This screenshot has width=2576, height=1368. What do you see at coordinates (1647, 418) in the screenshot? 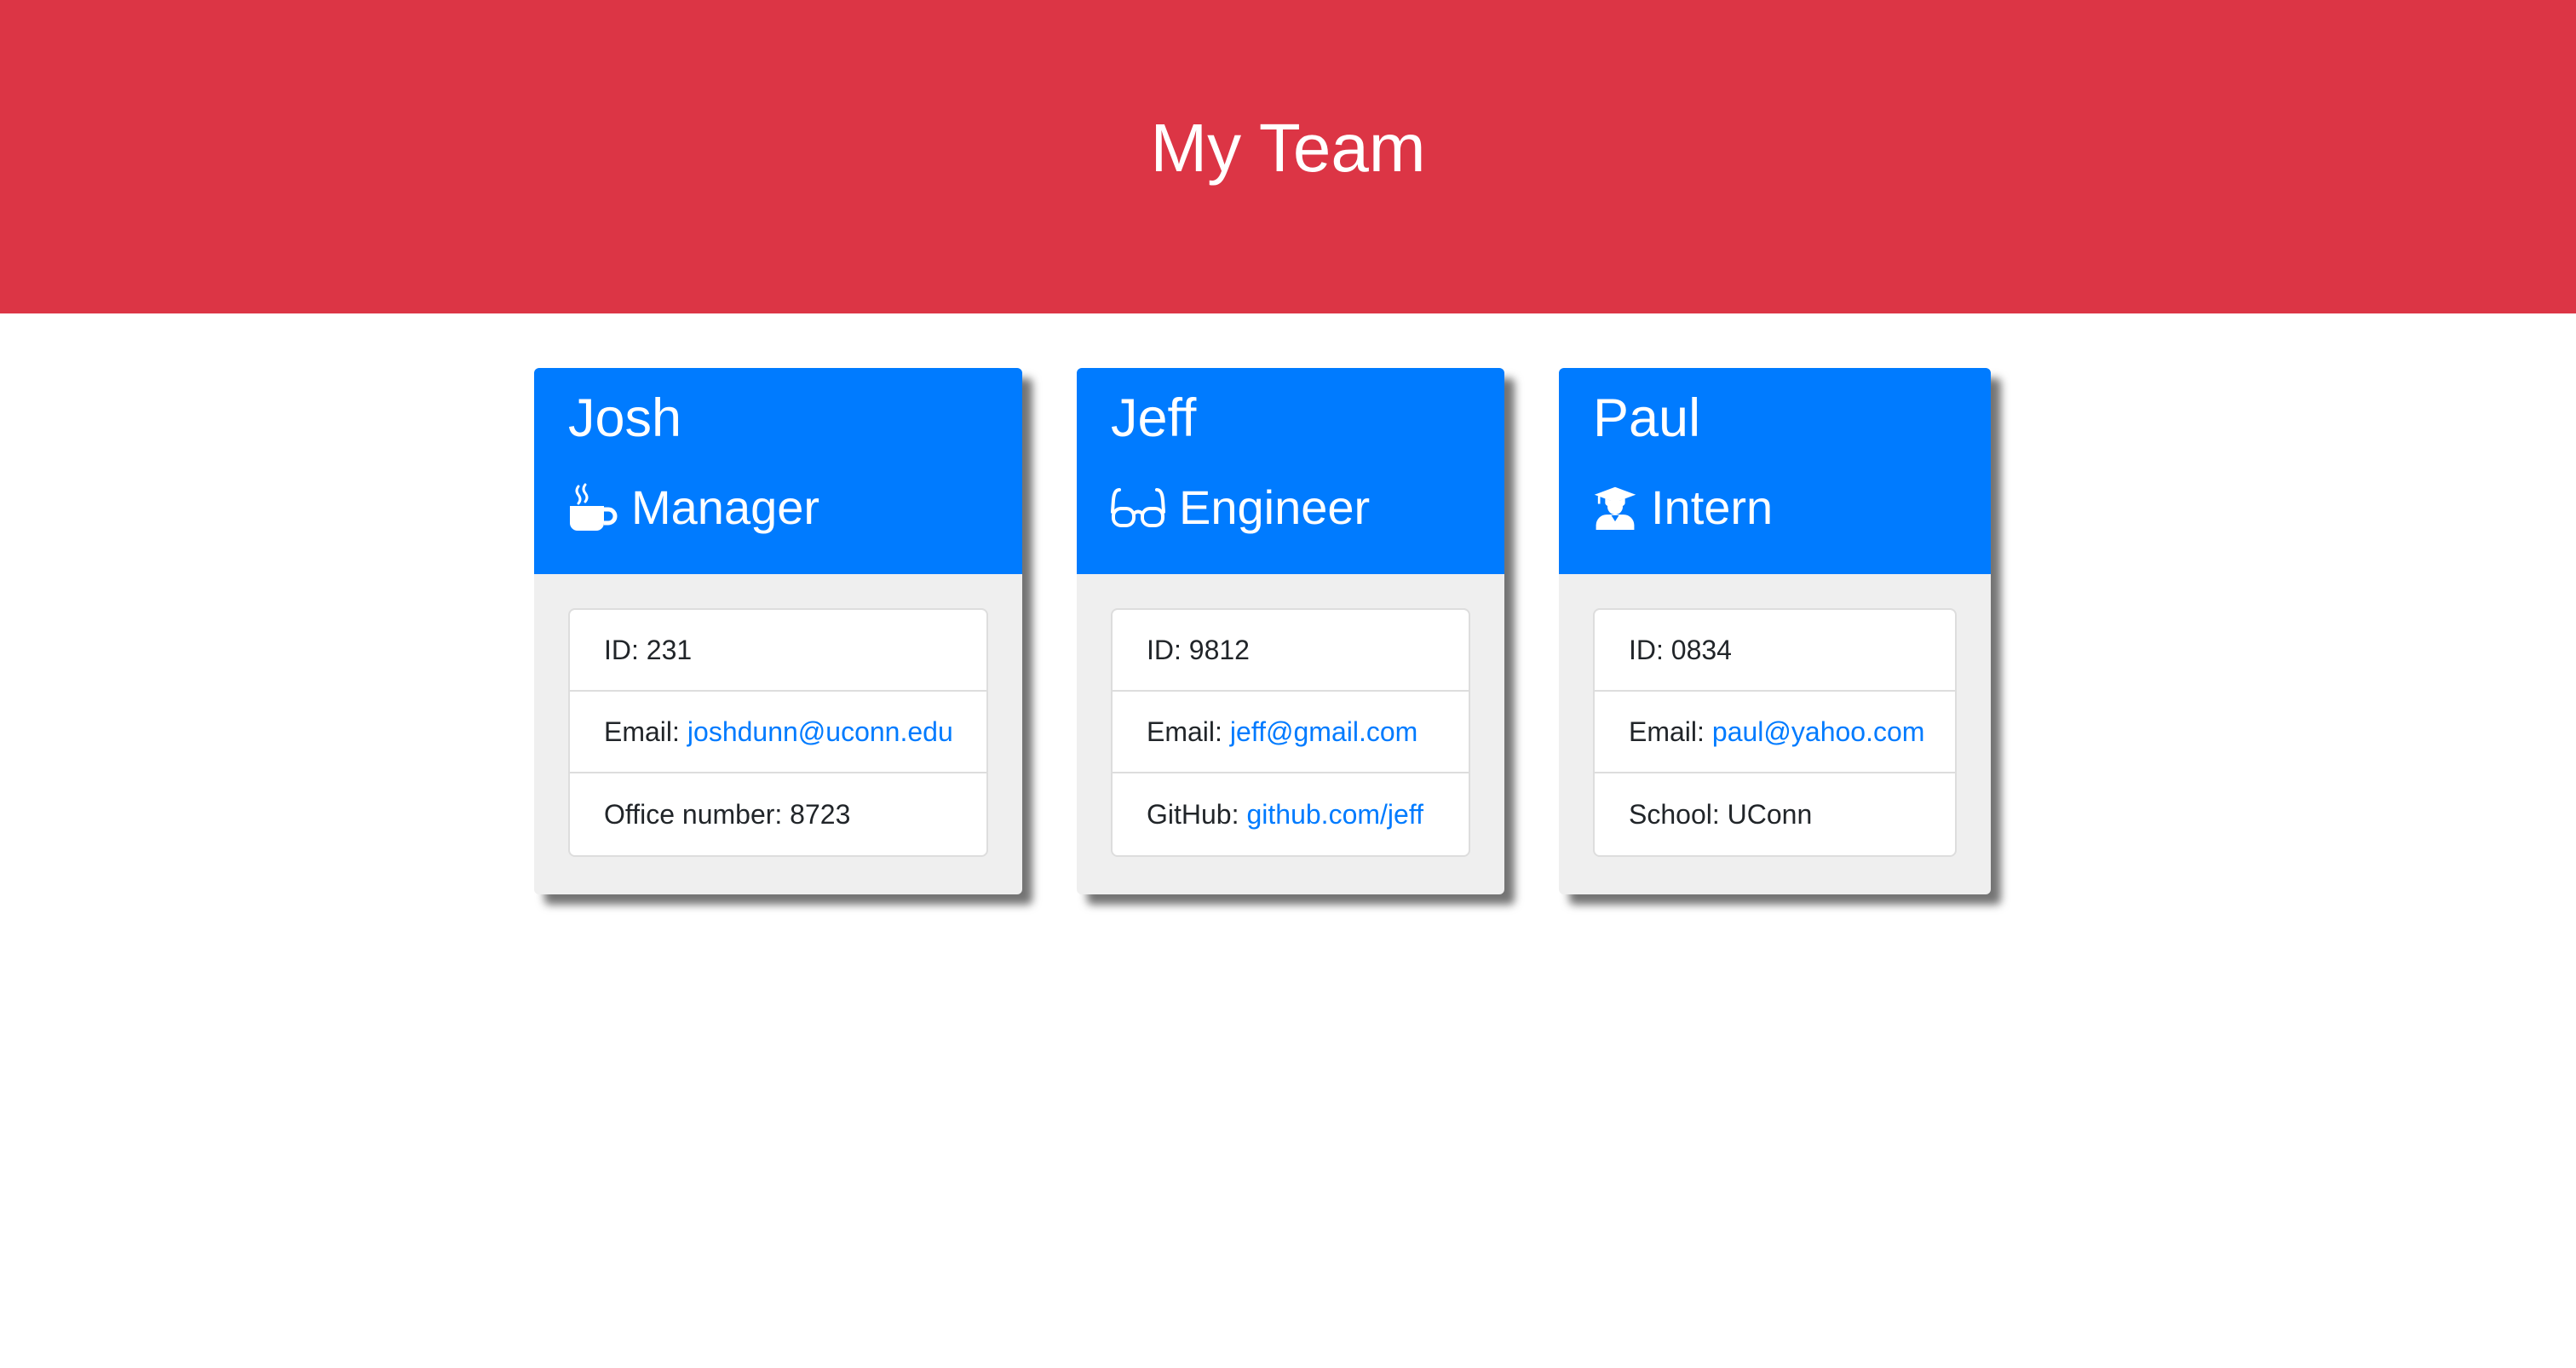
I see `employee-name: Paul` at bounding box center [1647, 418].